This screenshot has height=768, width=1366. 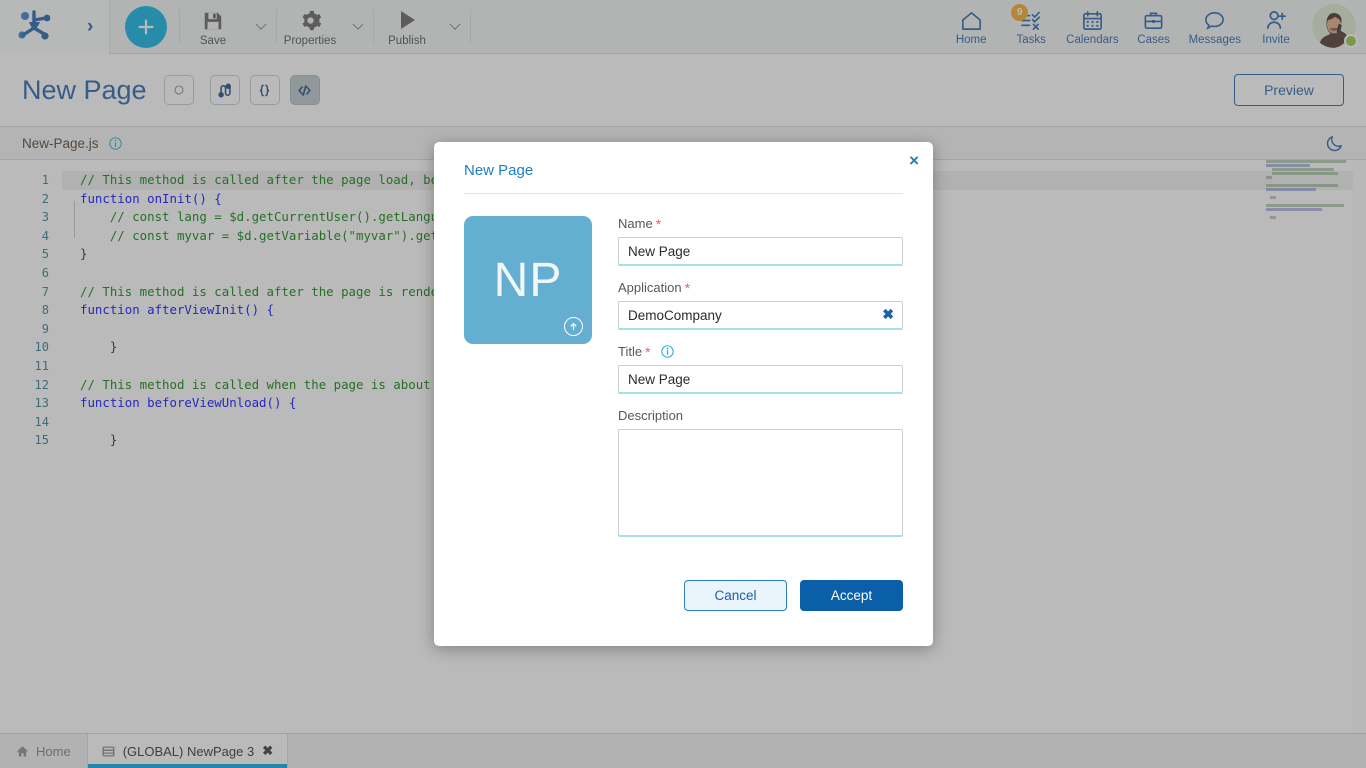 I want to click on name-label-row: Name *, so click(x=760, y=223).